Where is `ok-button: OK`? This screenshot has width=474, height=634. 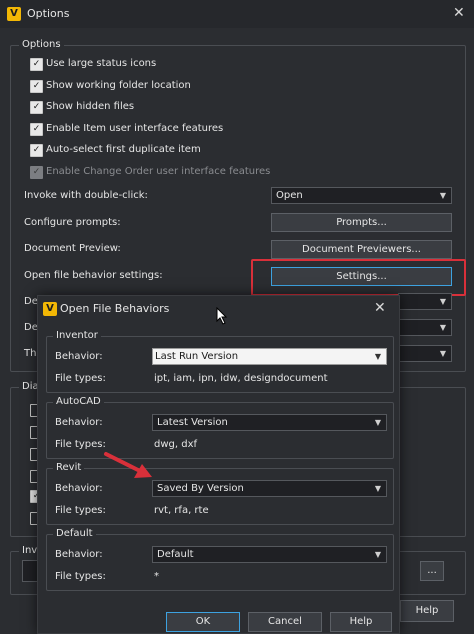
ok-button: OK is located at coordinates (203, 622).